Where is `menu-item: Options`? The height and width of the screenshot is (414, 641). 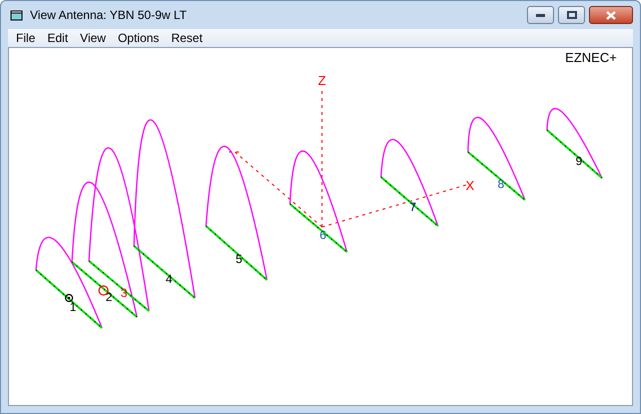 menu-item: Options is located at coordinates (139, 38).